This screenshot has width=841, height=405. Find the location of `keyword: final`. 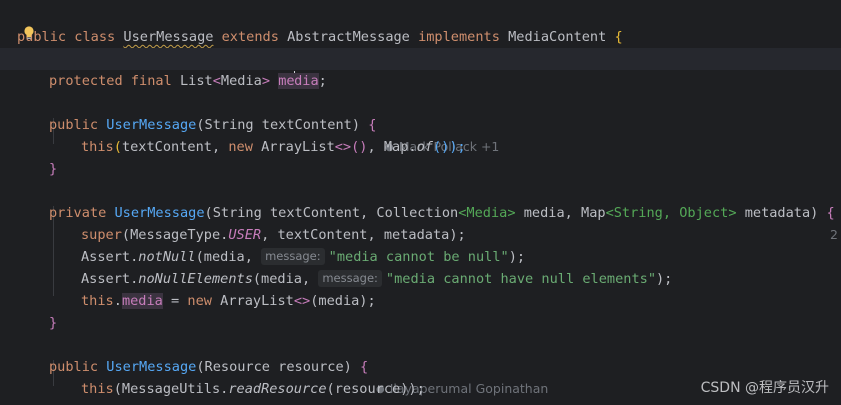

keyword: final is located at coordinates (151, 81).